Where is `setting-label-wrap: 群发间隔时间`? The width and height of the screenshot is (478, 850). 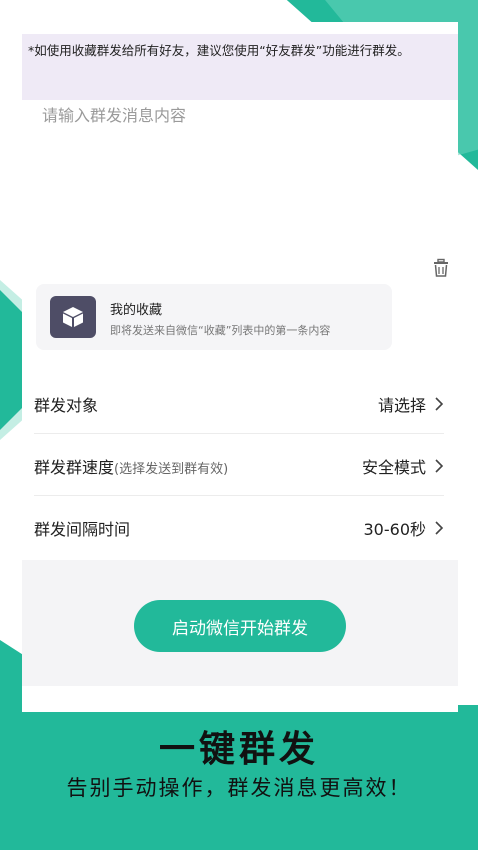
setting-label-wrap: 群发间隔时间 is located at coordinates (82, 528).